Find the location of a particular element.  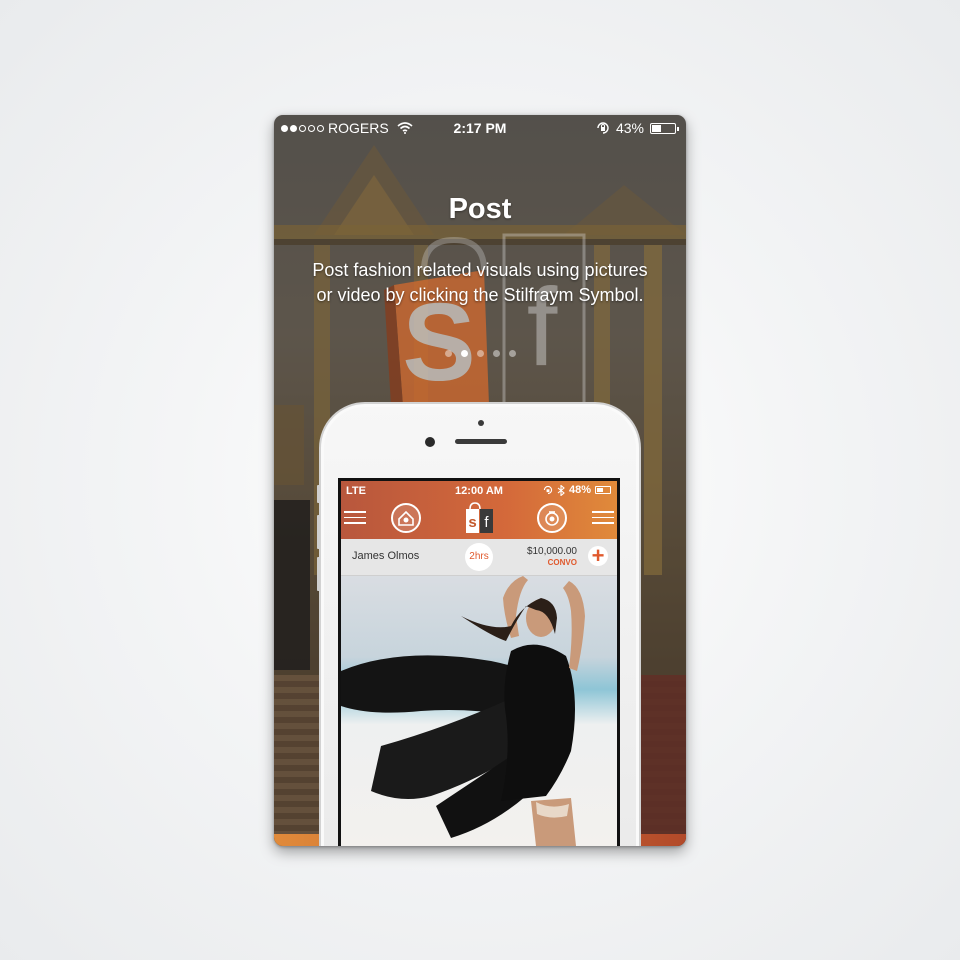

camera-icon is located at coordinates (552, 518).